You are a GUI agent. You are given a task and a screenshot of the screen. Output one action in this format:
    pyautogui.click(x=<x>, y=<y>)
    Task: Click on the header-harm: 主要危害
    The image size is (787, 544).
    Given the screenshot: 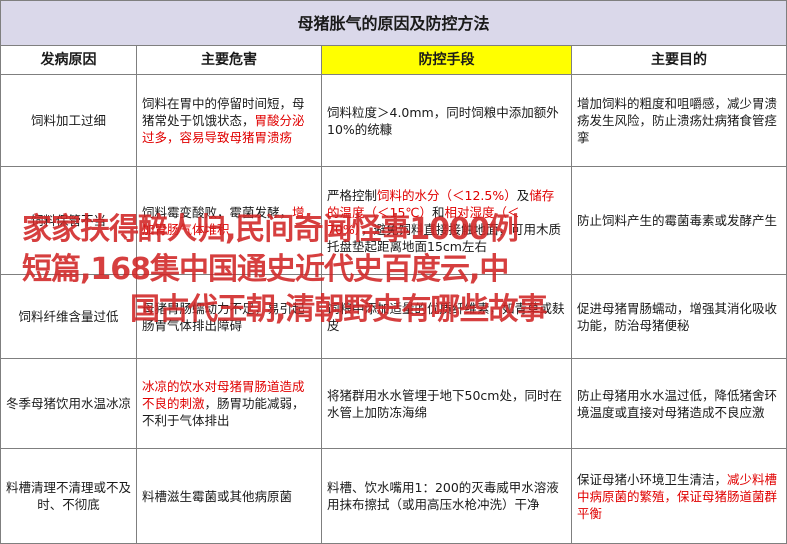 What is the action you would take?
    pyautogui.click(x=229, y=60)
    